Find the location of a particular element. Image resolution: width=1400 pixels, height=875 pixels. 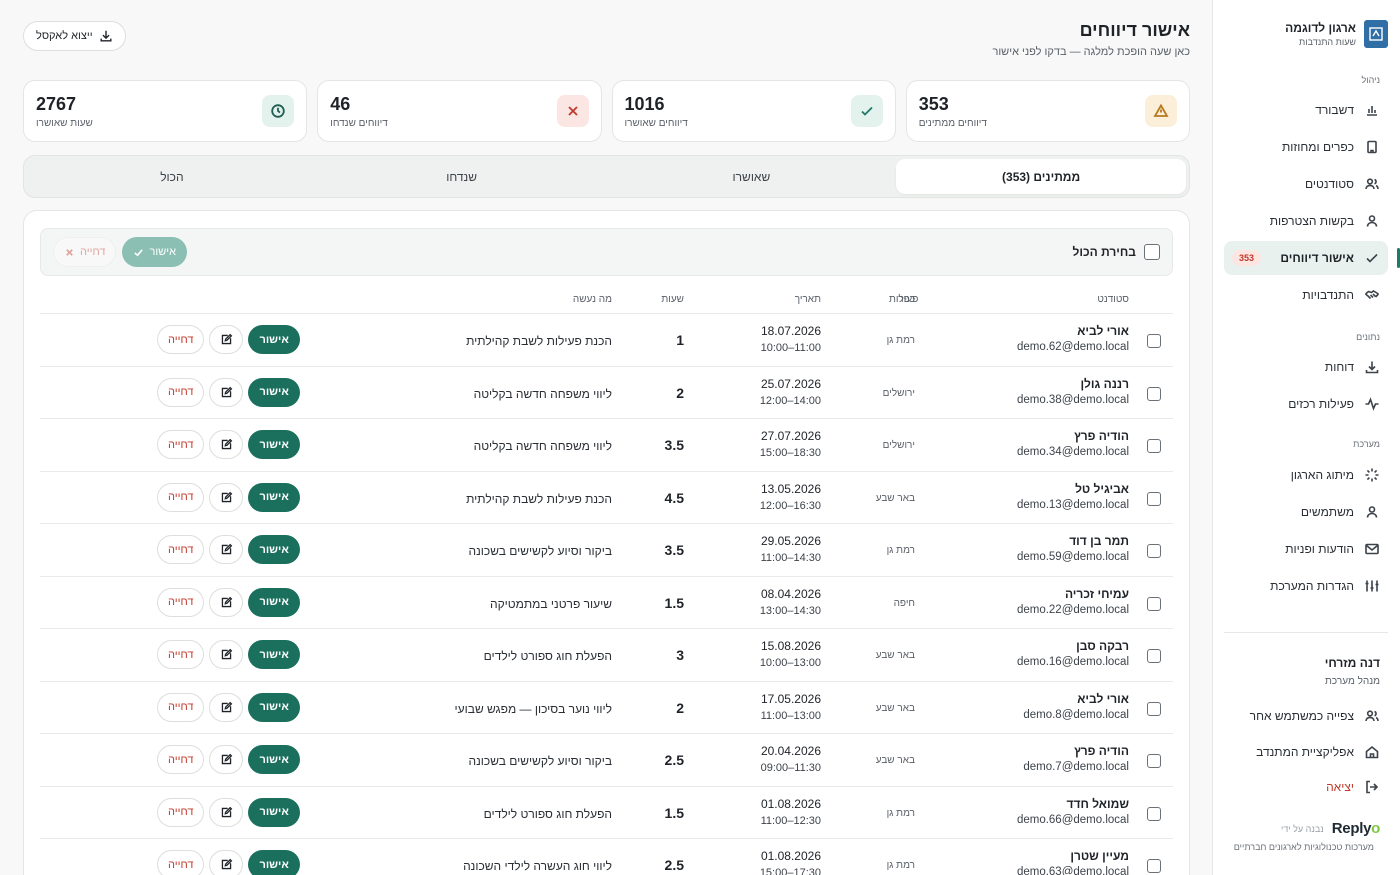

sidebar-item-10: הודעות ופניות is located at coordinates (1306, 549).